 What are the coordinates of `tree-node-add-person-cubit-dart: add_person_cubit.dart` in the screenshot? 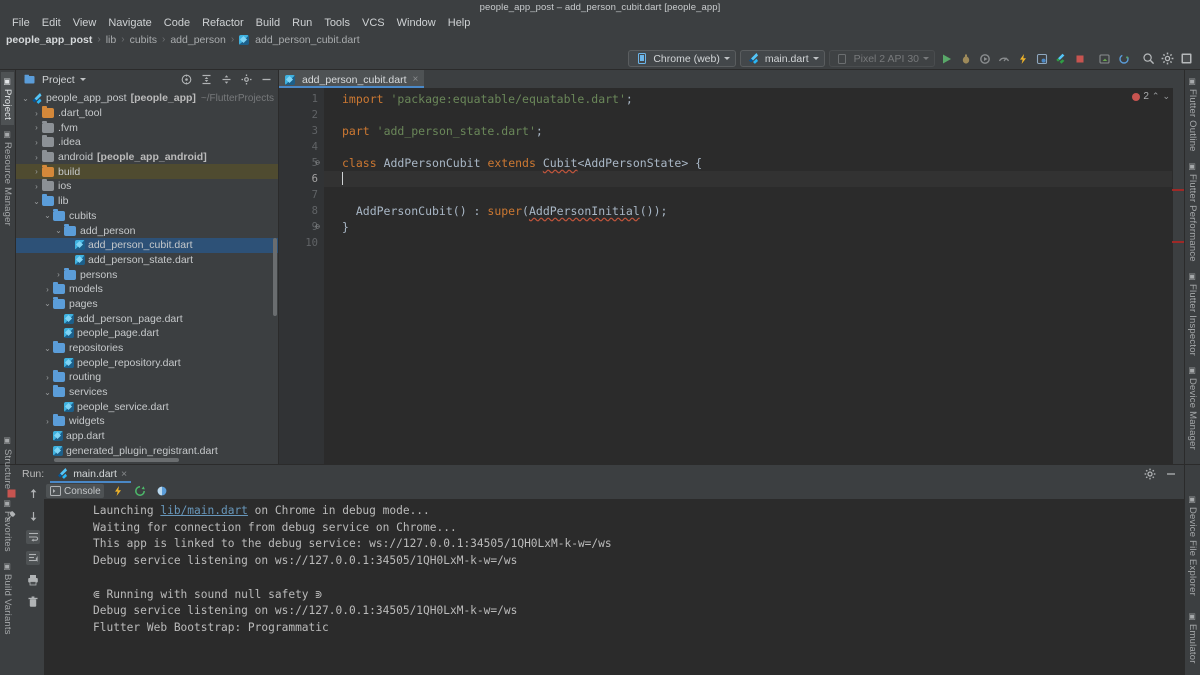 It's located at (147, 245).